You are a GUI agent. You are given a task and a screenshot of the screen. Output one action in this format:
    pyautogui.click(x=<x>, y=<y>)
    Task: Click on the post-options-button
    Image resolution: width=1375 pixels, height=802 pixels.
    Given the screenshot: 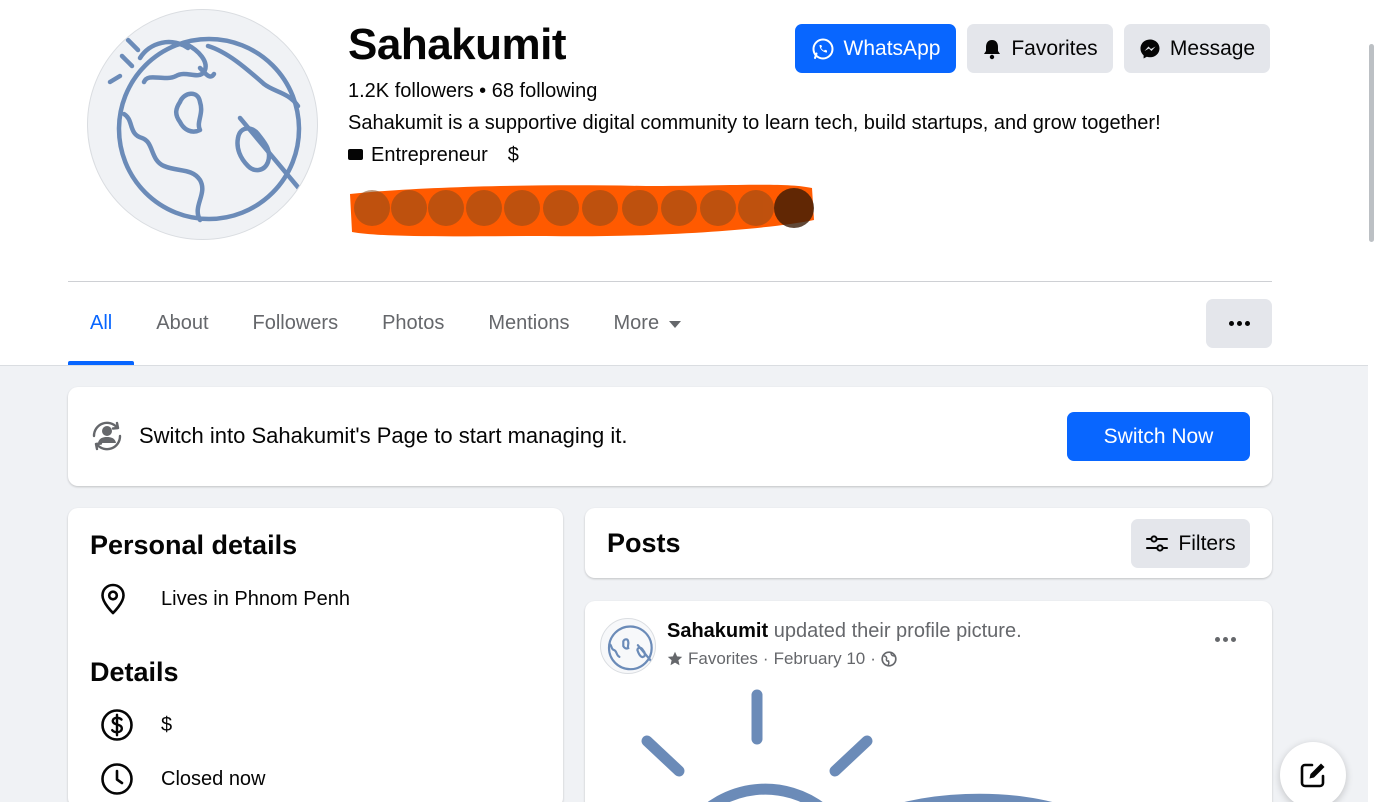 What is the action you would take?
    pyautogui.click(x=1225, y=639)
    